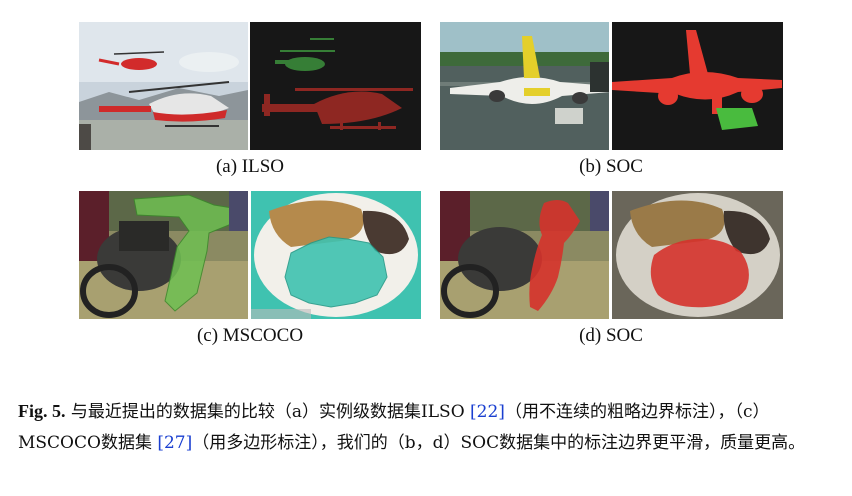  I want to click on reference-link-27: [27], so click(174, 443).